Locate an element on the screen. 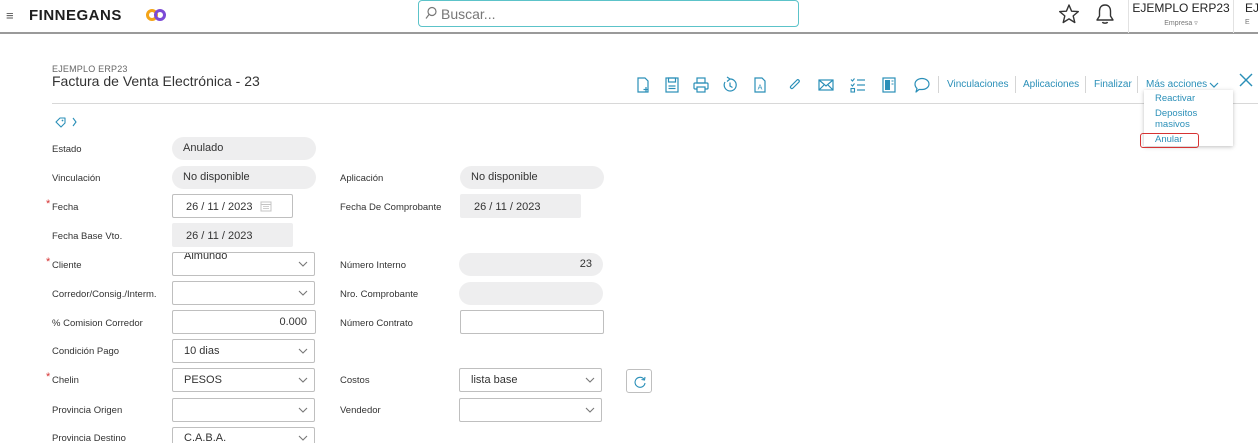  chelin-value: PESOS is located at coordinates (203, 380).